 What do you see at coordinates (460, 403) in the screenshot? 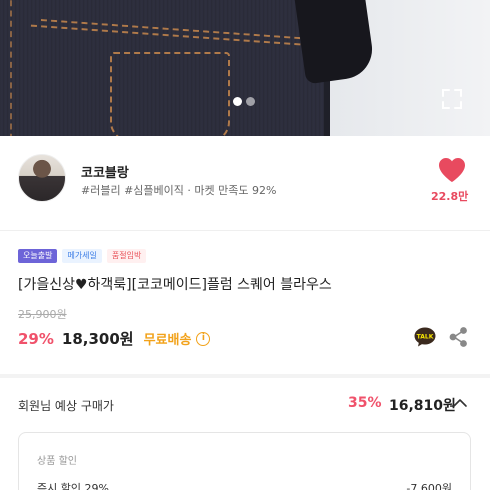
I see `chevron-up-icon` at bounding box center [460, 403].